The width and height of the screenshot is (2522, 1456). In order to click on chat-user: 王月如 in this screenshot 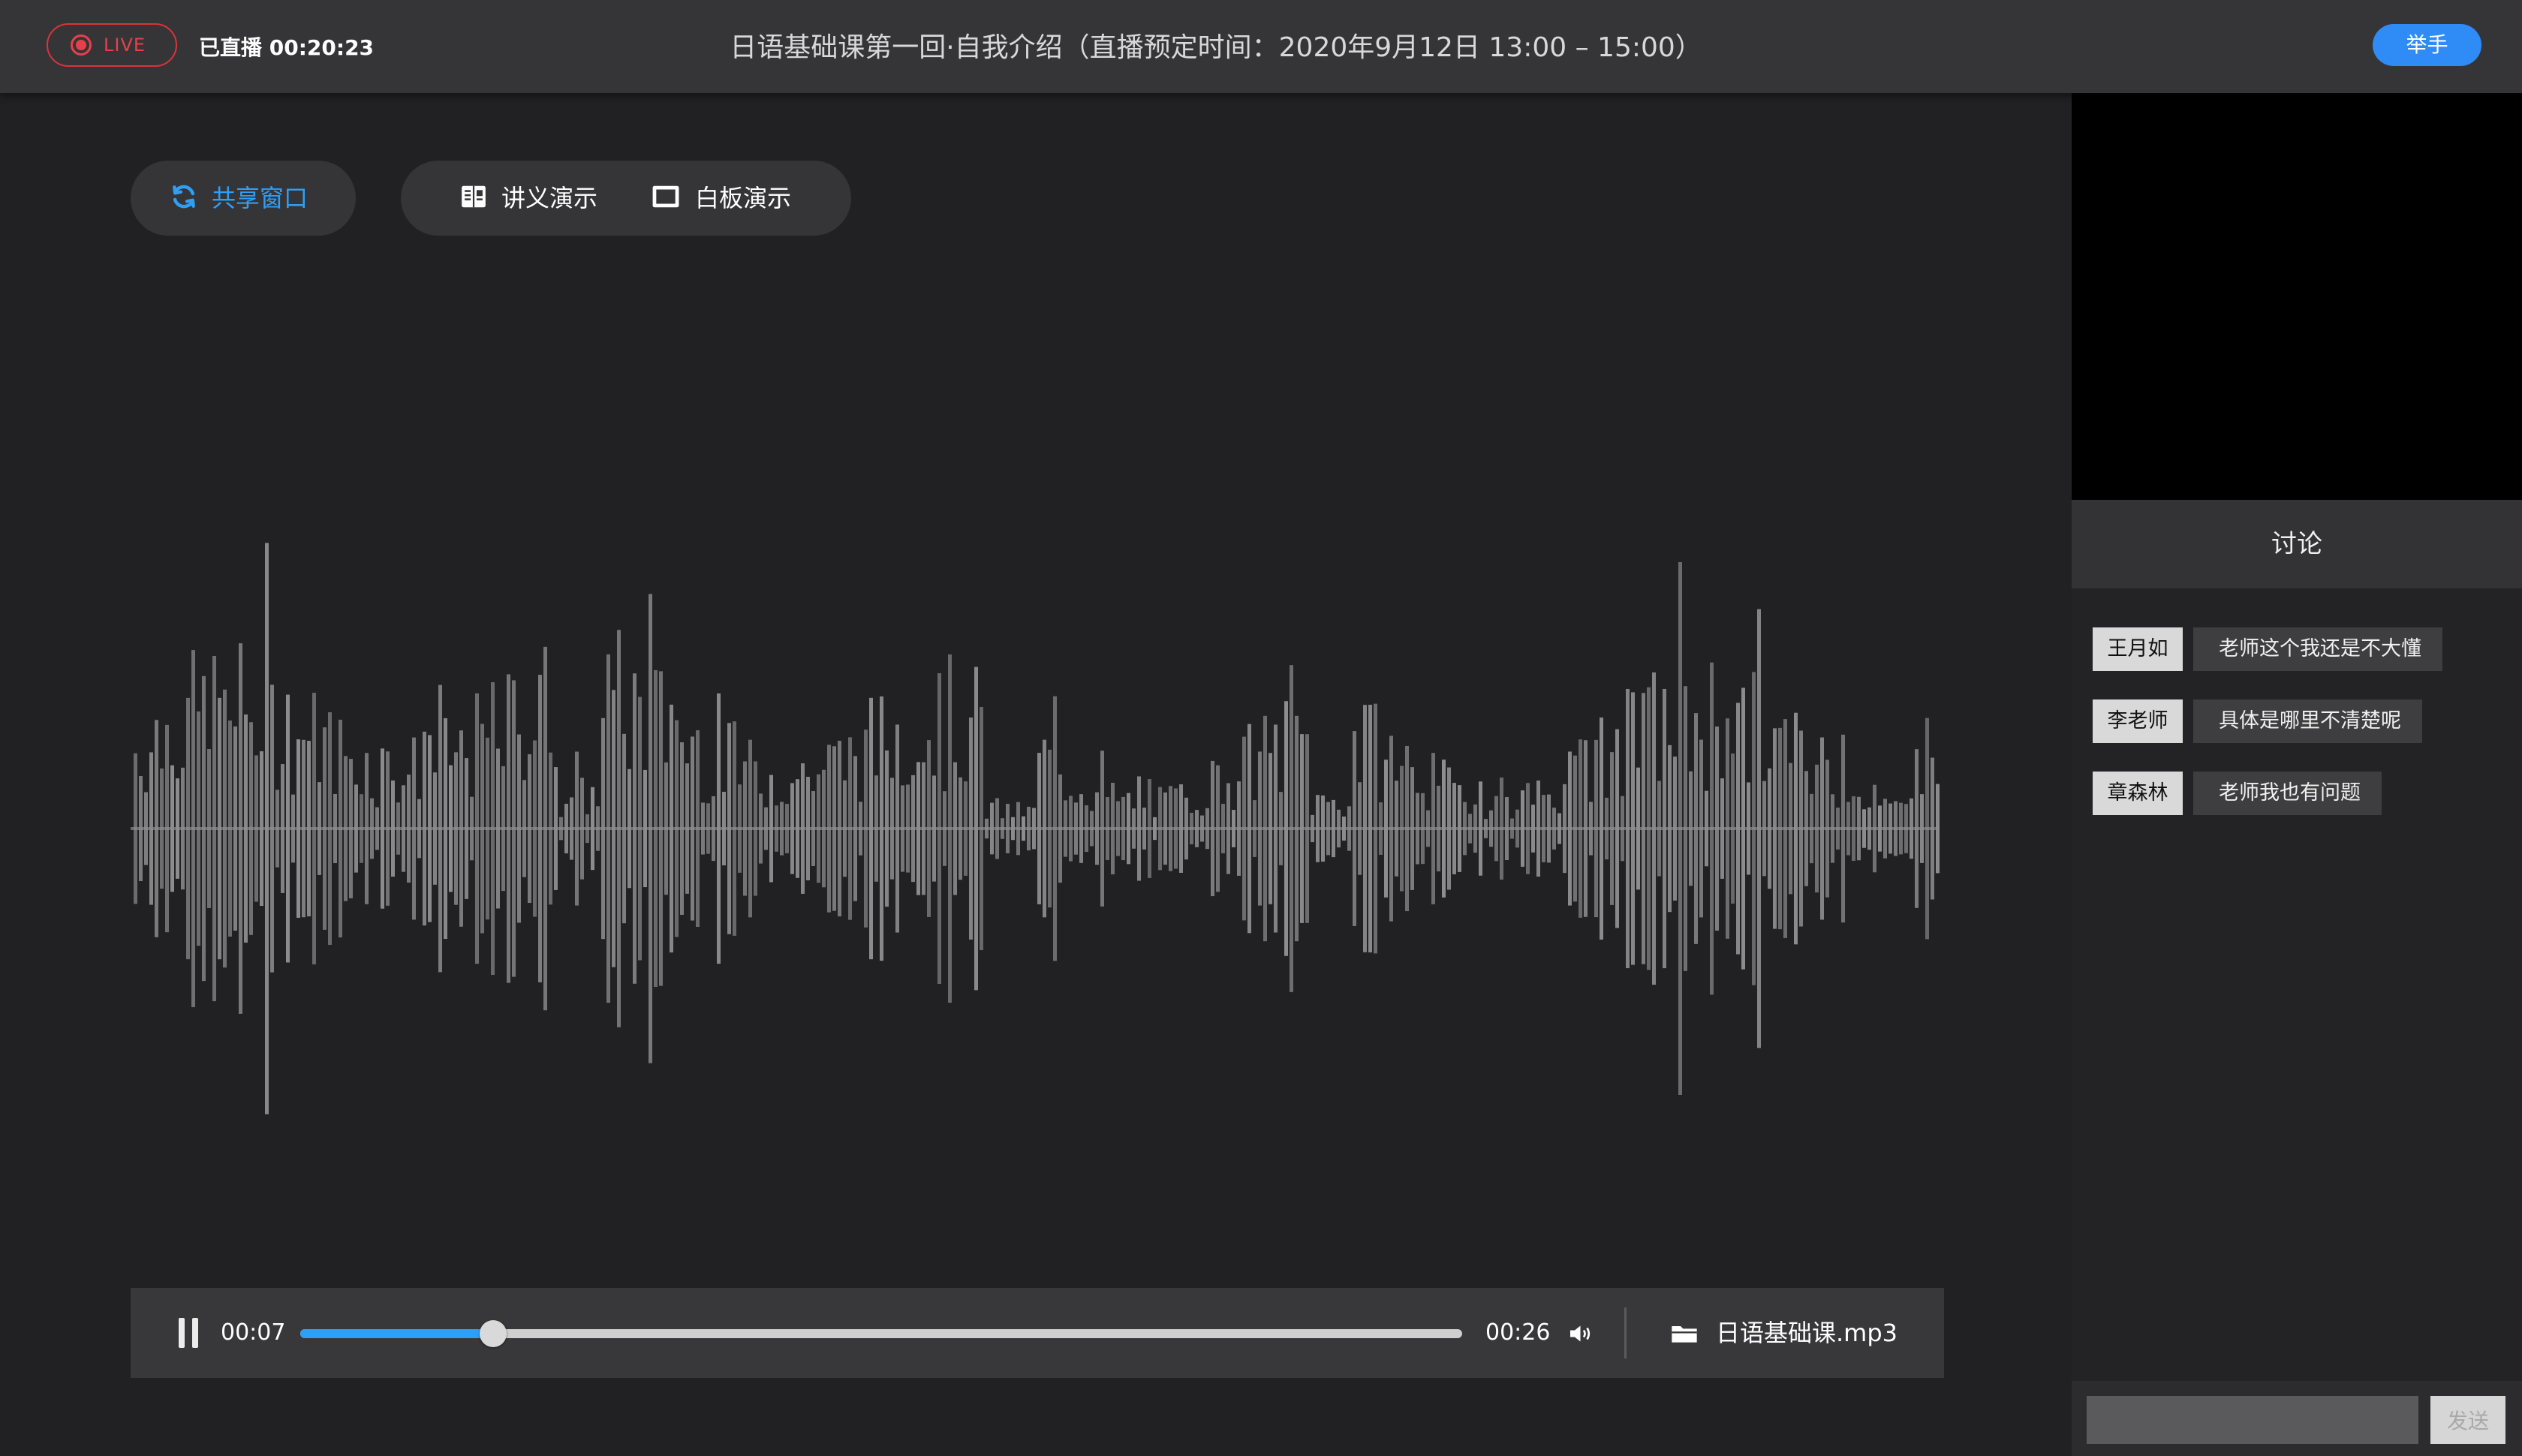, I will do `click(2138, 649)`.